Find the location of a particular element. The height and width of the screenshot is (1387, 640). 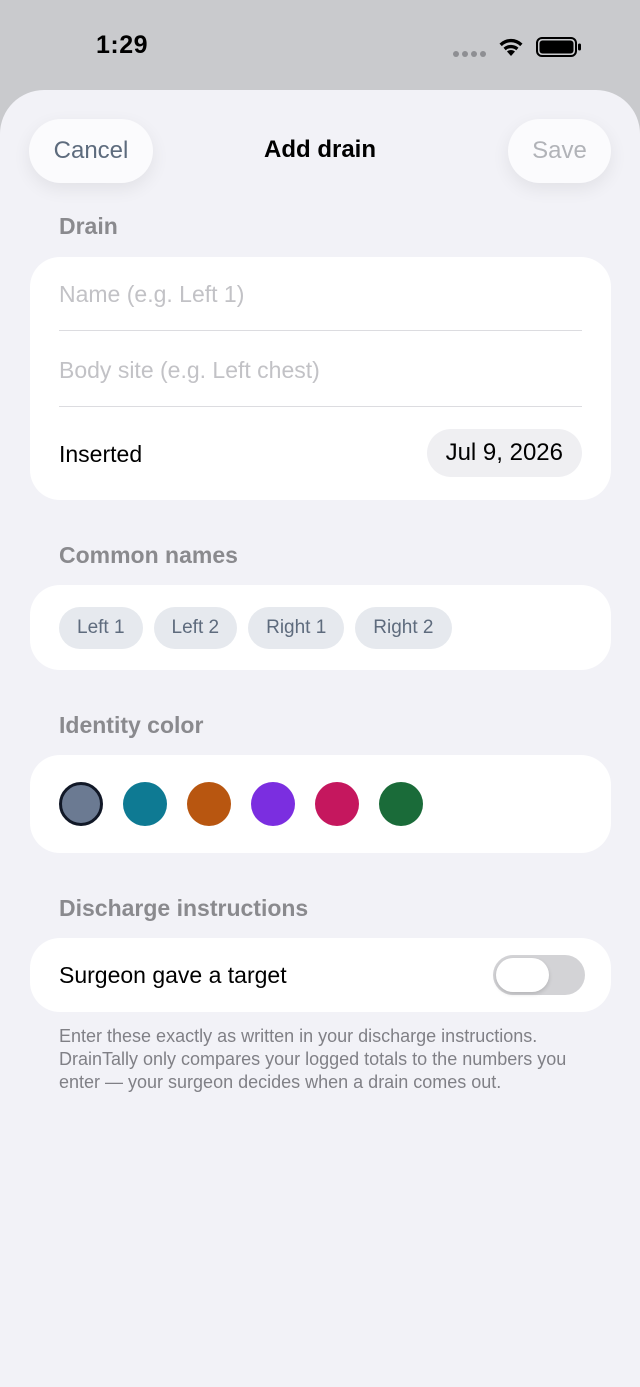

color-swatches is located at coordinates (241, 804).